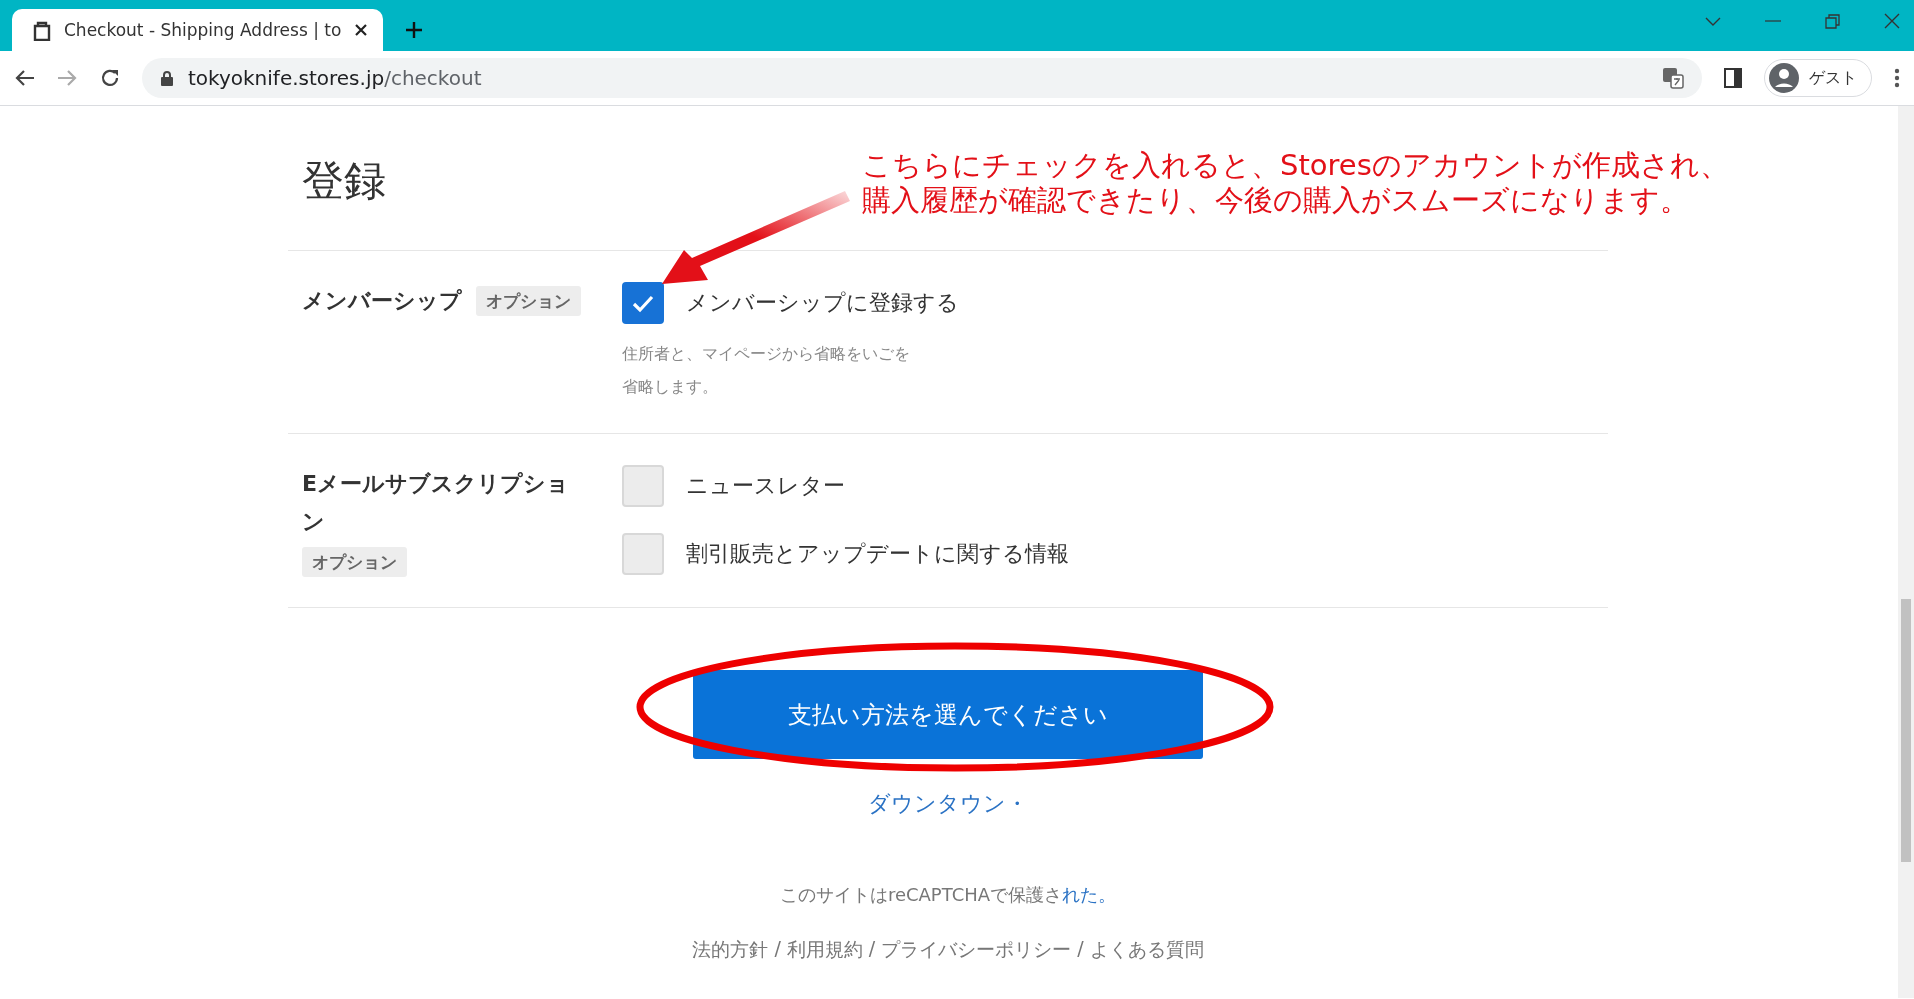 This screenshot has width=1914, height=999. Describe the element at coordinates (1089, 894) in the screenshot. I see `recaptcha-link: れた。` at that location.